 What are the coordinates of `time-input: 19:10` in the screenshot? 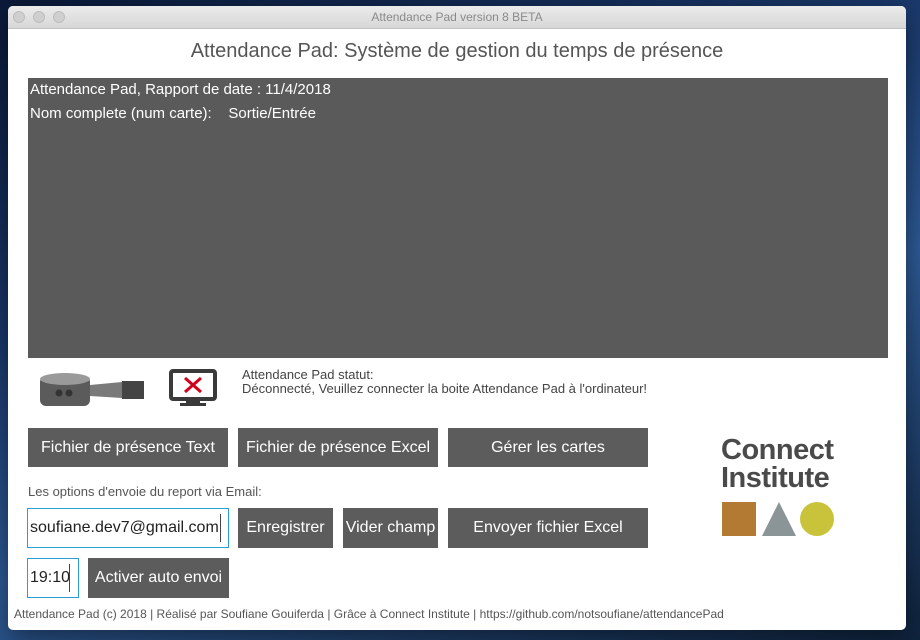 It's located at (53, 578).